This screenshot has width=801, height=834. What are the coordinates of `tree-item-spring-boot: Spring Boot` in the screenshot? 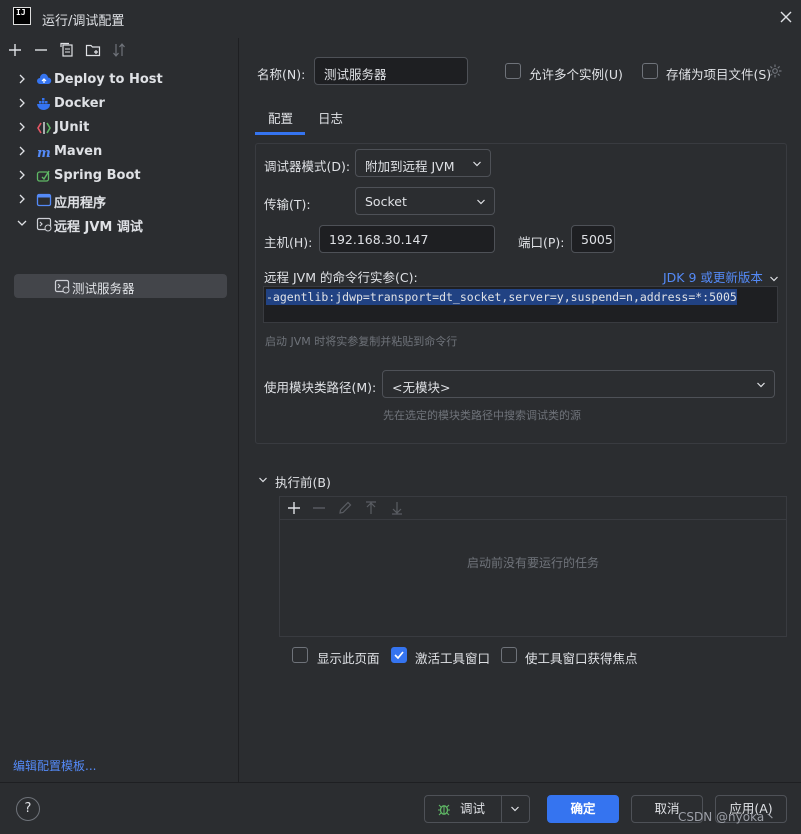 It's located at (119, 176).